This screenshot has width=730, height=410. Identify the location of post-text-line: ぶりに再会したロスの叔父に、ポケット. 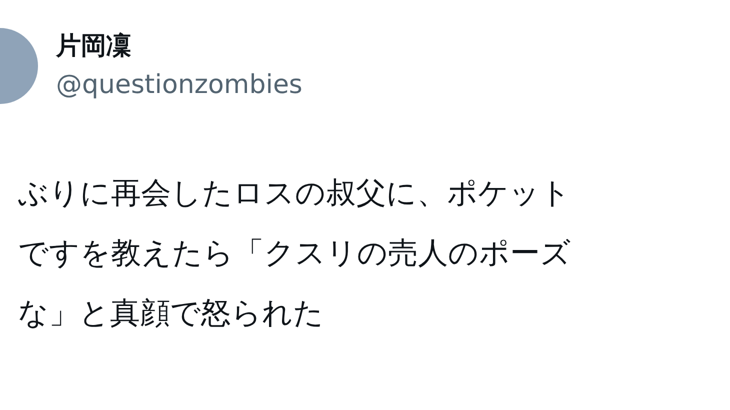
(295, 194).